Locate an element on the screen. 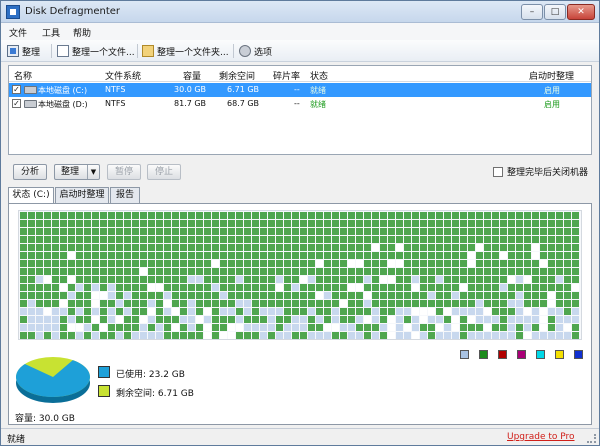 This screenshot has height=446, width=600. analyze-button: 分析 is located at coordinates (30, 172).